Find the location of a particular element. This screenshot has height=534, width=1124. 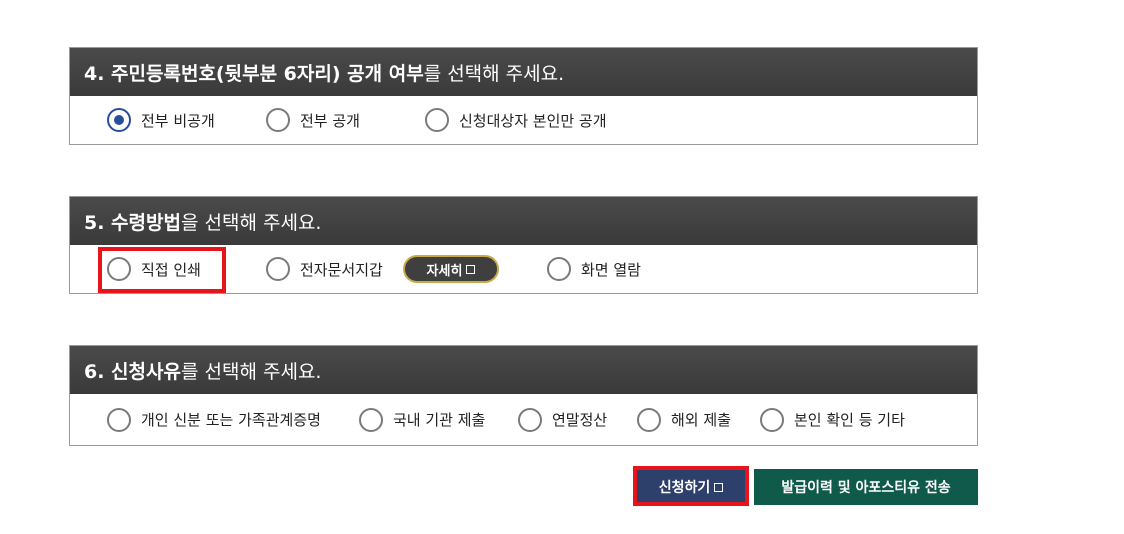

option-label: 해외 제출 is located at coordinates (701, 420).